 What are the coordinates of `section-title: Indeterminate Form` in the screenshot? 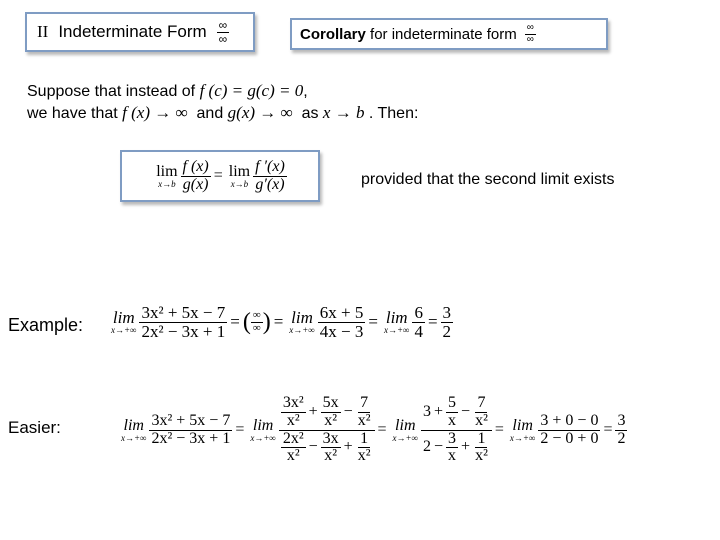 It's located at (132, 31).